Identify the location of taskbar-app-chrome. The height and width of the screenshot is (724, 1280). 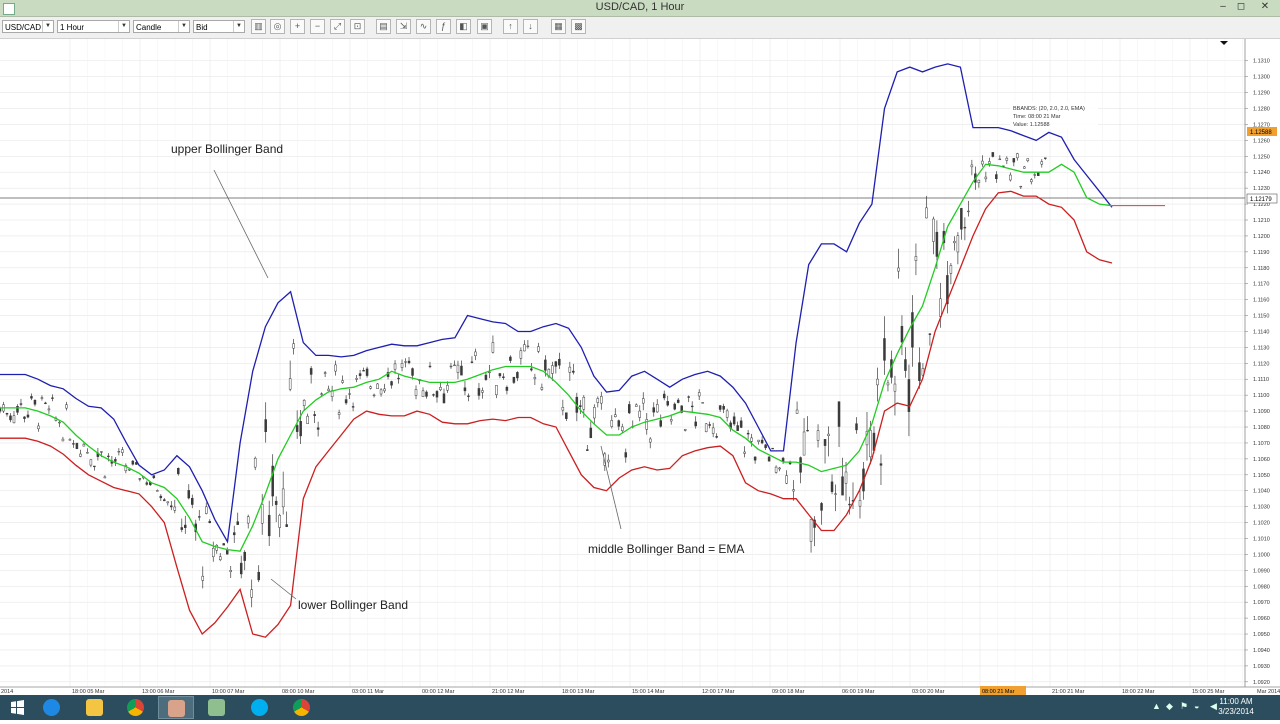
(136, 707).